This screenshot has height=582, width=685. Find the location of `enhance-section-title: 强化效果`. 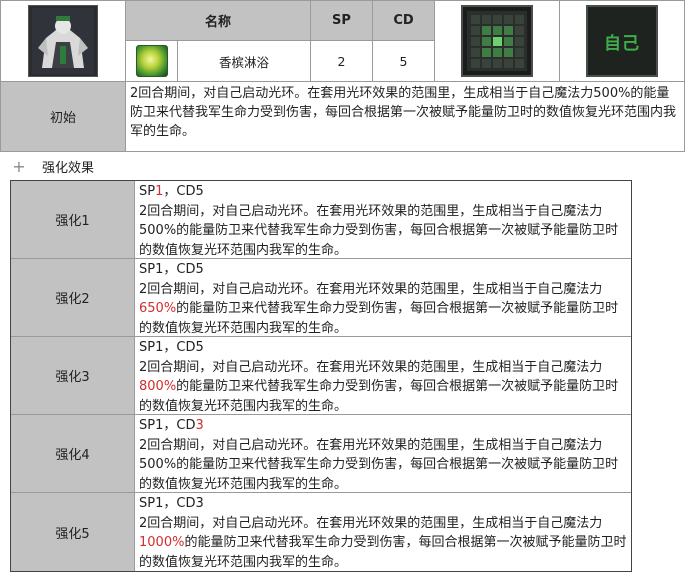

enhance-section-title: 强化效果 is located at coordinates (68, 168).